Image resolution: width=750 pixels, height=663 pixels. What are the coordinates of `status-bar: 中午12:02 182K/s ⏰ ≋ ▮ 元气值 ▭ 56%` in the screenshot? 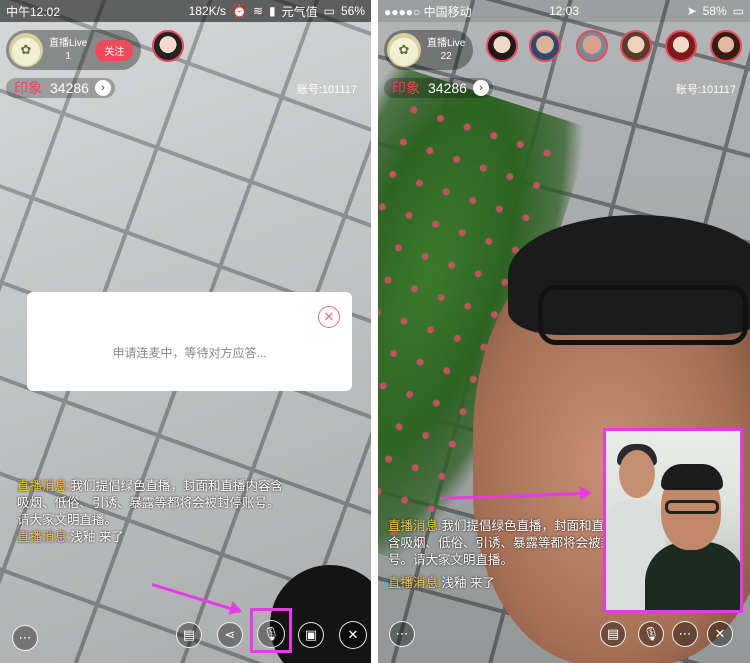 It's located at (185, 11).